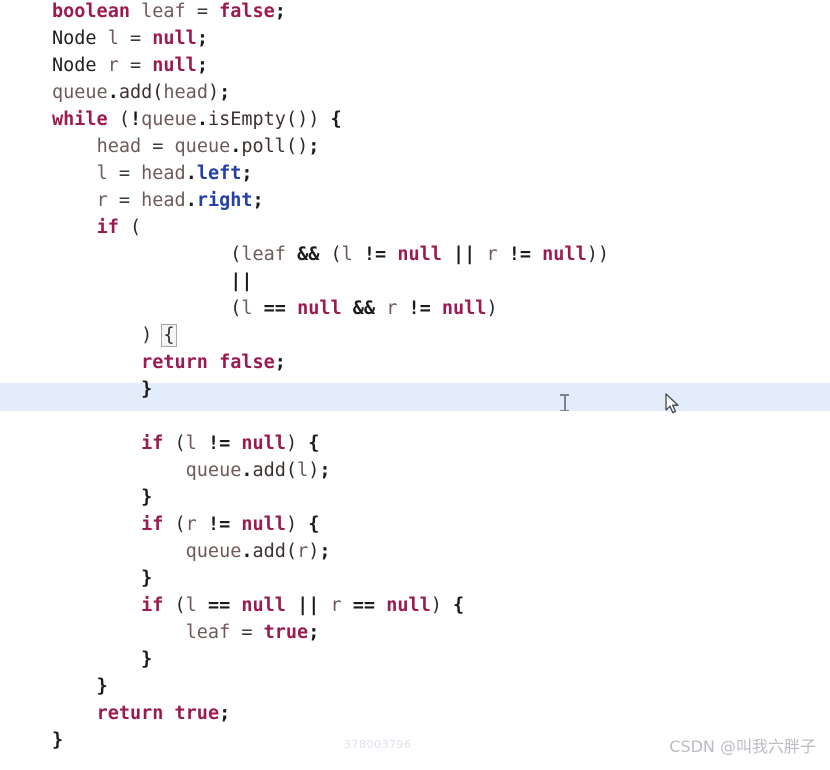 This screenshot has width=830, height=770. I want to click on code-line: r = head.right;, so click(441, 200).